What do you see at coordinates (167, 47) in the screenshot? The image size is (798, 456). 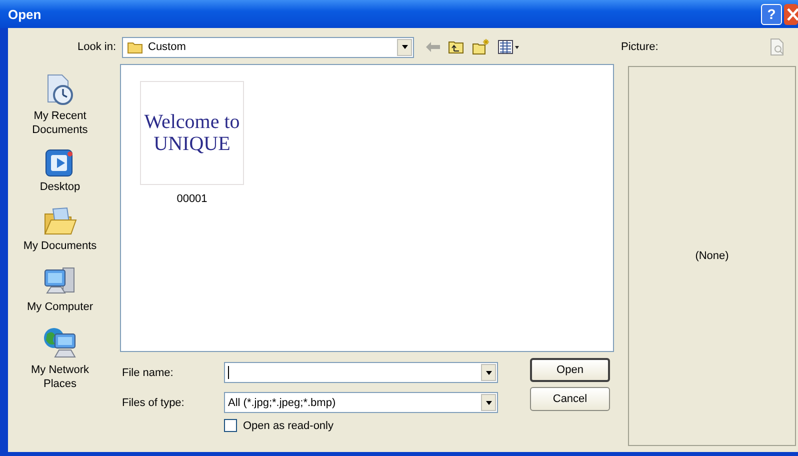 I see `look-in-value: Custom` at bounding box center [167, 47].